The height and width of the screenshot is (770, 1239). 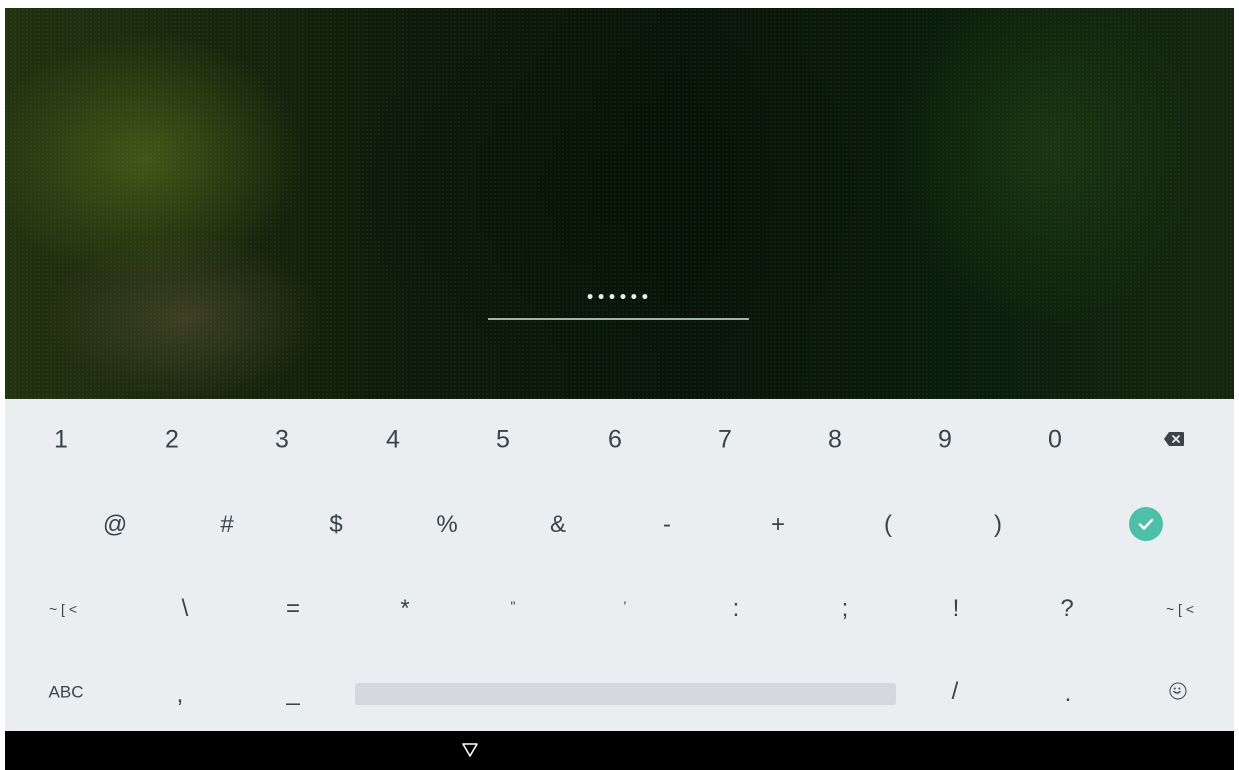 What do you see at coordinates (226, 525) in the screenshot?
I see `key-hash: #` at bounding box center [226, 525].